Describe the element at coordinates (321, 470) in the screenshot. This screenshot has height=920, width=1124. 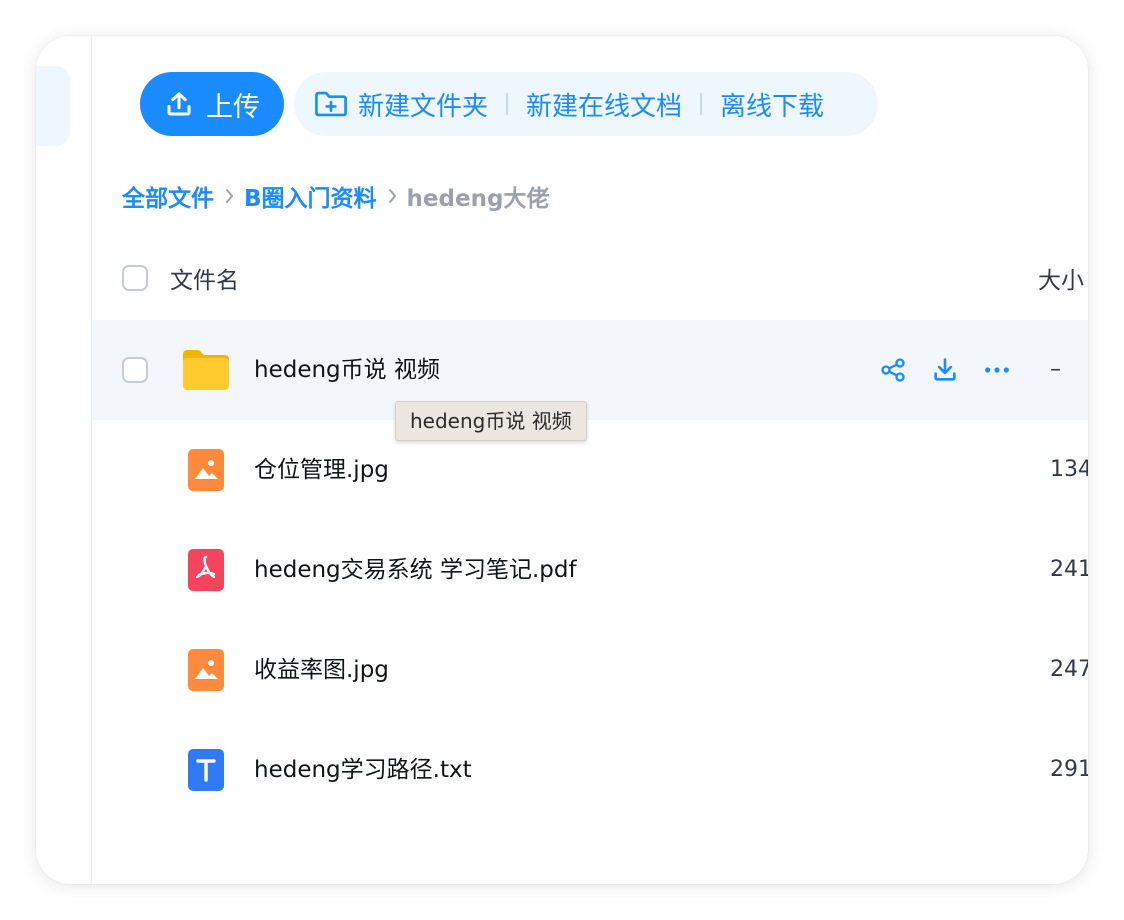
I see `file-name: 仓位管理.jpg` at that location.